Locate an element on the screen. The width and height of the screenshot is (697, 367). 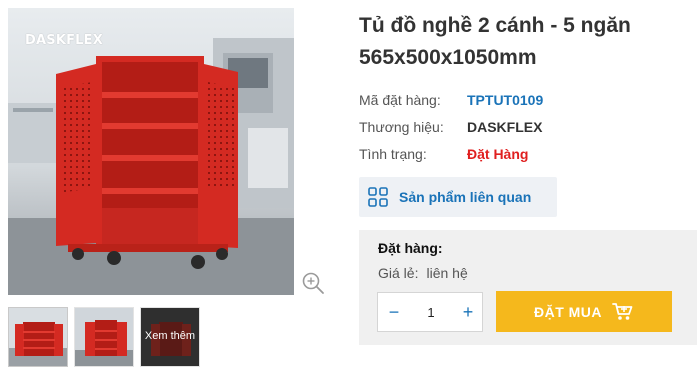
related-products-button: Sản phẩm liên quan is located at coordinates (458, 197).